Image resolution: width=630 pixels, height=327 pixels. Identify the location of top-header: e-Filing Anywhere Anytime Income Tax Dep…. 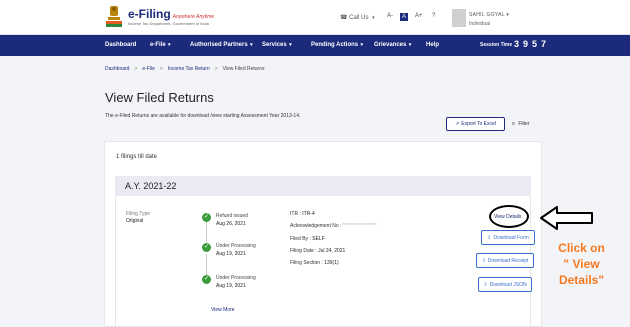
(315, 17).